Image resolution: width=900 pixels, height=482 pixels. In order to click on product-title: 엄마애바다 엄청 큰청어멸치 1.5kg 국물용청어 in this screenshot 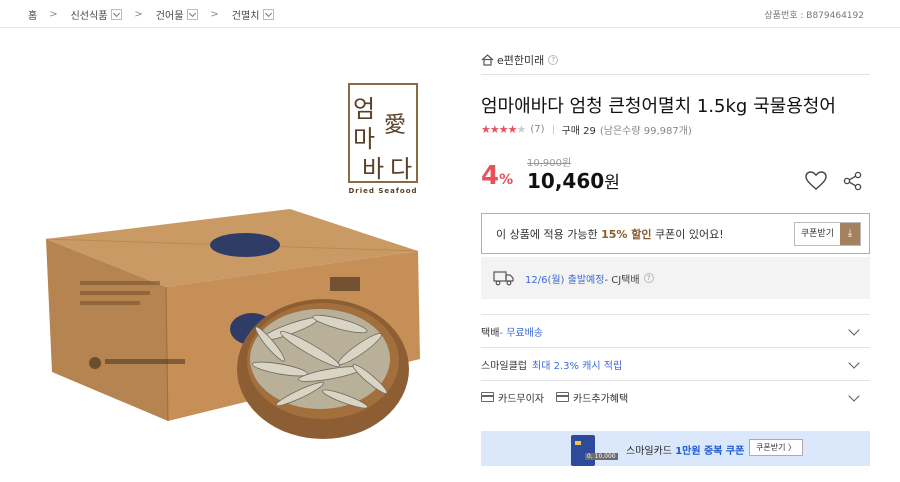, I will do `click(658, 106)`.